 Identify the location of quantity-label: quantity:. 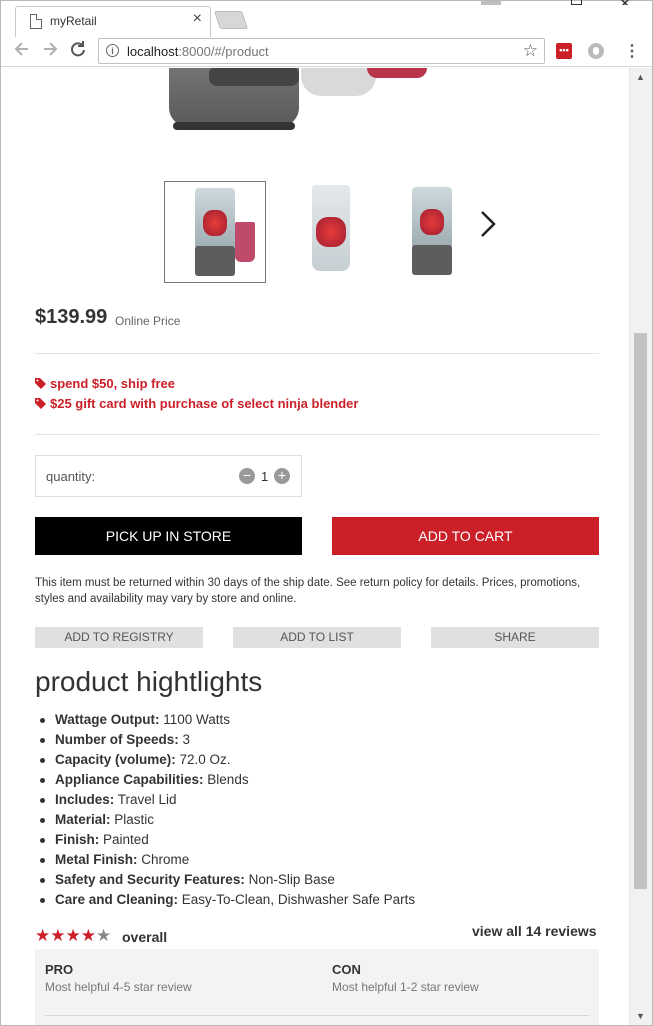
(71, 476).